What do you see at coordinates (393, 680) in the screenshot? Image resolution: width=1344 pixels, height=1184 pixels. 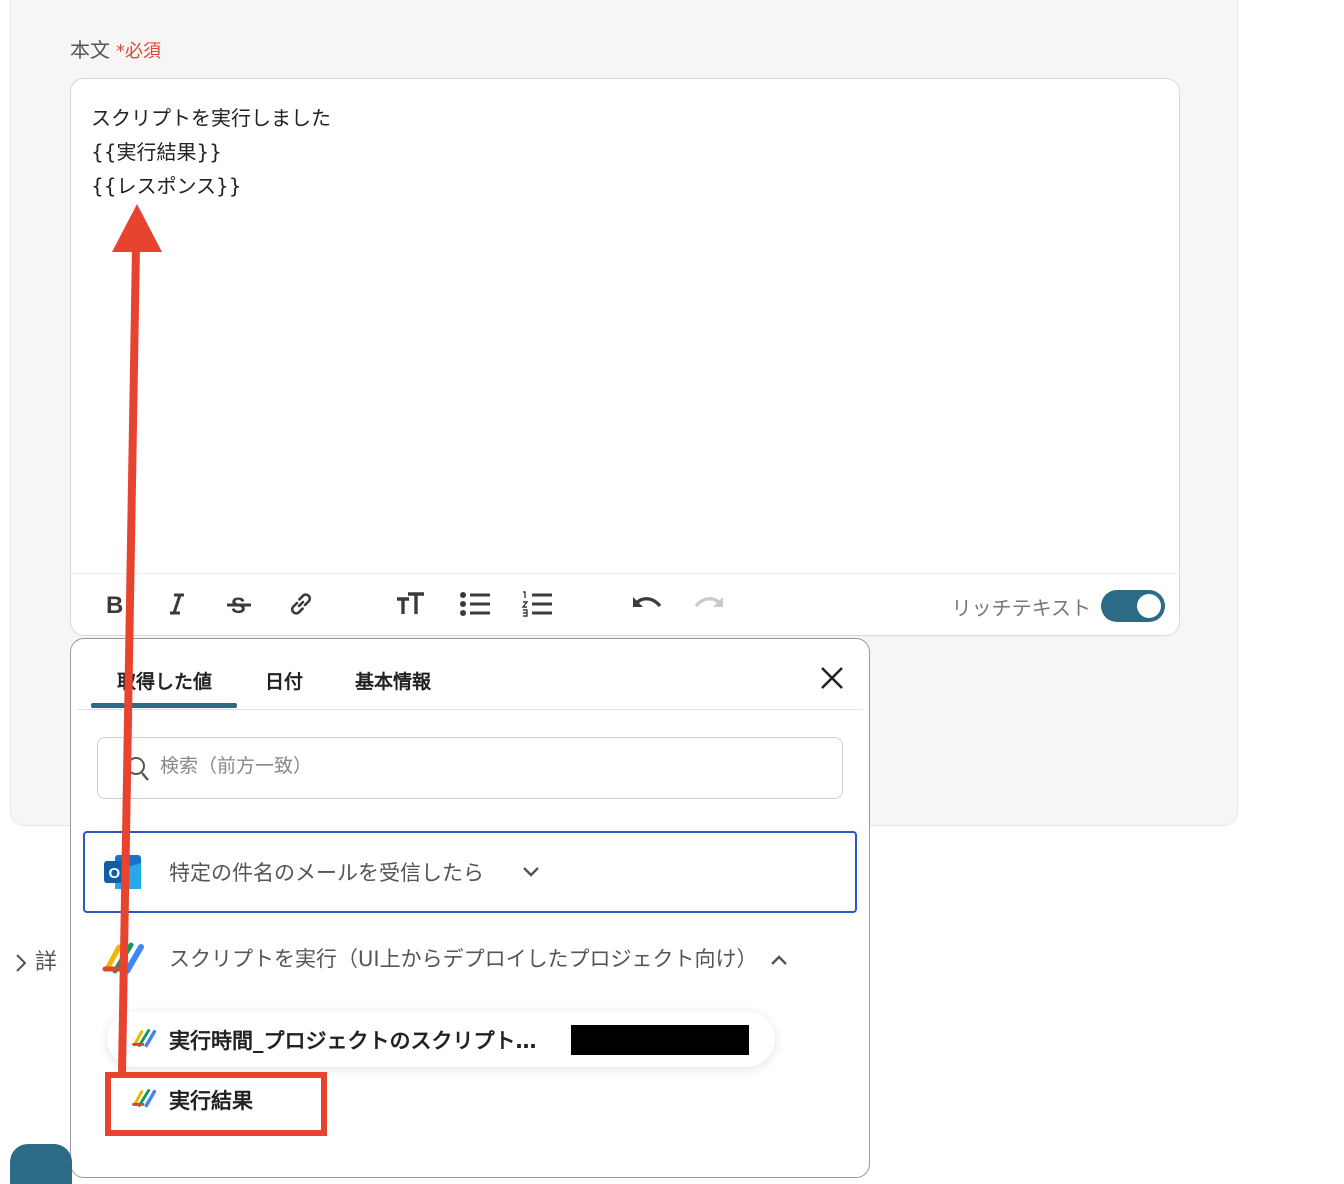 I see `tab-basic-info: 基本情報` at bounding box center [393, 680].